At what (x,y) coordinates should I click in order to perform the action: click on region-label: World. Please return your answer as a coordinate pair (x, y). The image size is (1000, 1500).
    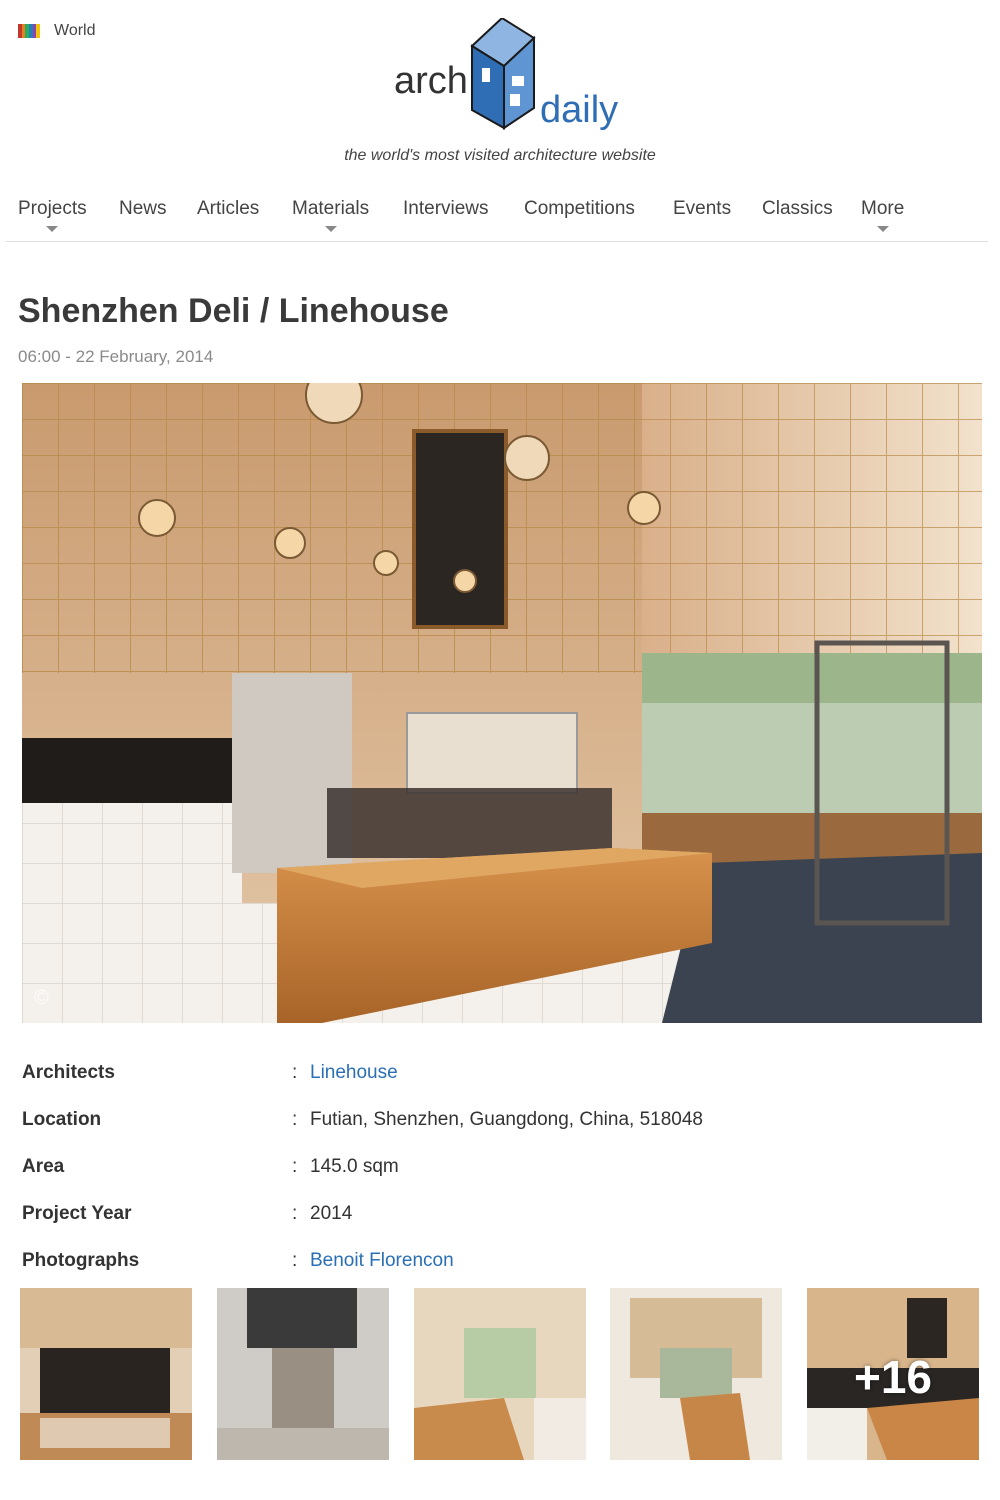
    Looking at the image, I should click on (75, 30).